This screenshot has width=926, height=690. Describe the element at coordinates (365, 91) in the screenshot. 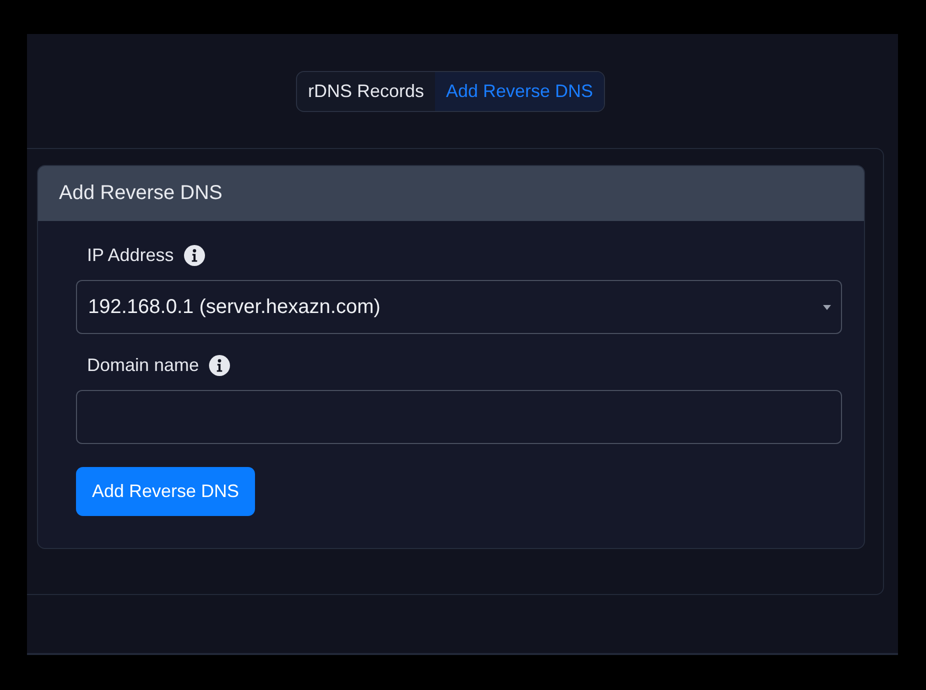

I see `tab: rDNS Records` at that location.